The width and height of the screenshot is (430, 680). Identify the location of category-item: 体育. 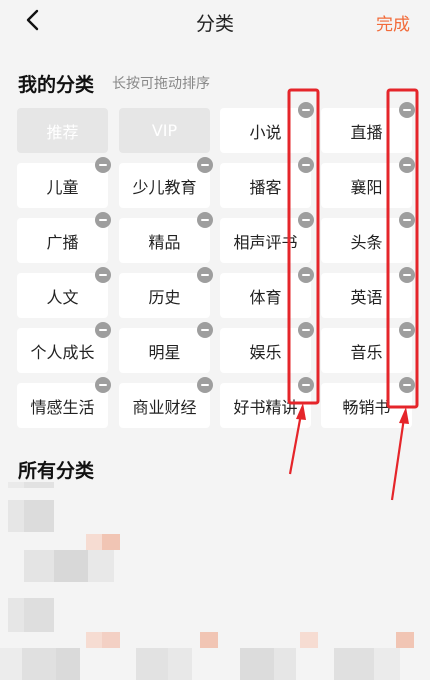
(265, 295).